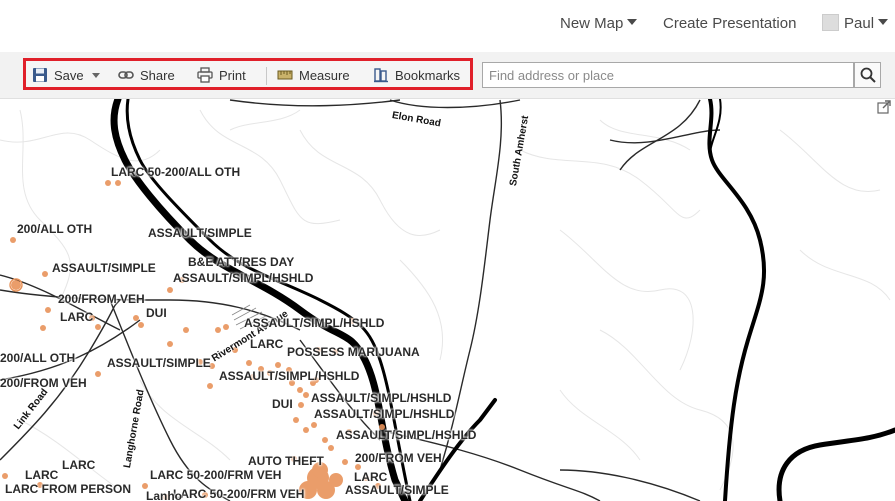 The height and width of the screenshot is (501, 895). Describe the element at coordinates (668, 75) in the screenshot. I see `search-input` at that location.